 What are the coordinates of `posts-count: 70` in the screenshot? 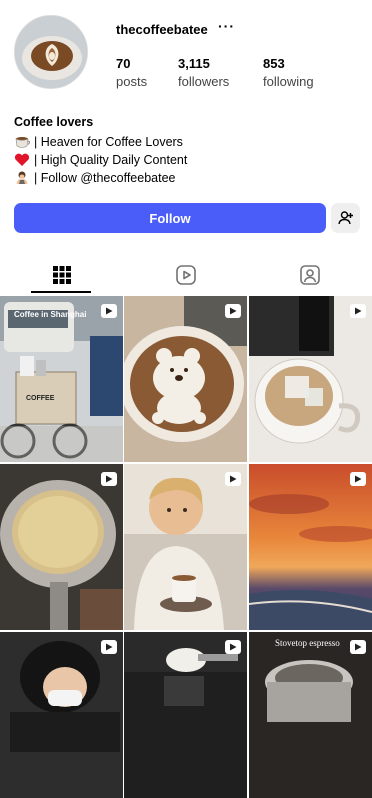 It's located at (123, 63).